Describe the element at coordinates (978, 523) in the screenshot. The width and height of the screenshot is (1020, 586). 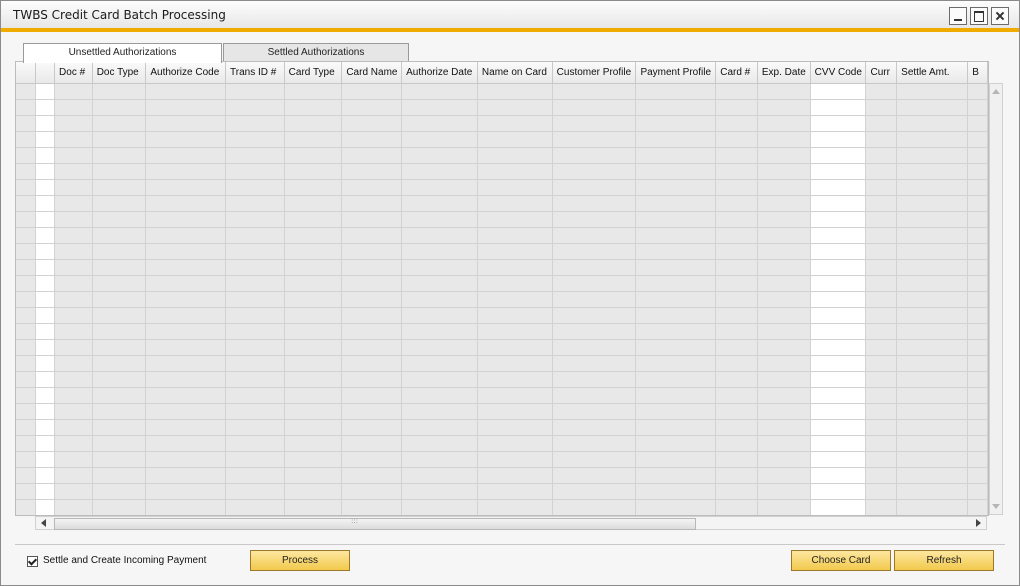
I see `scroll-right-icon` at that location.